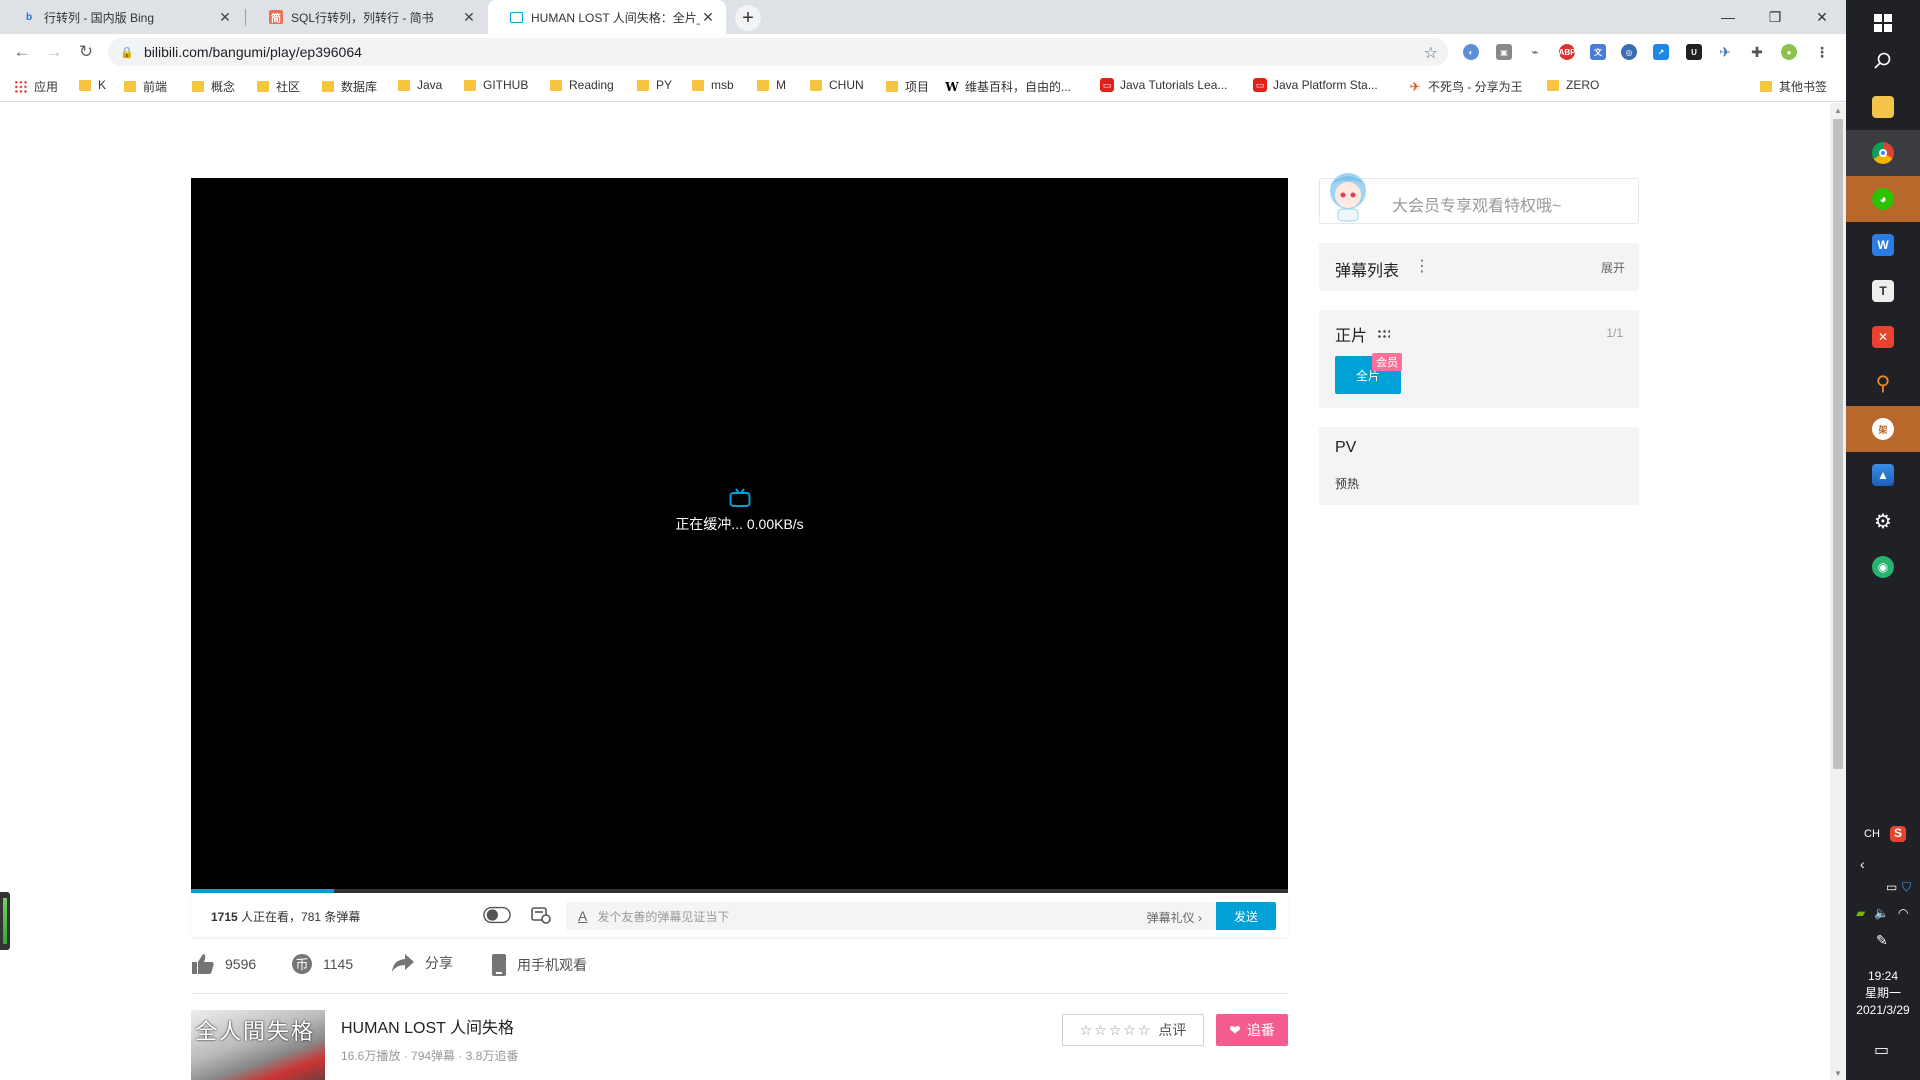  What do you see at coordinates (1822, 52) in the screenshot?
I see `menu-icon: ⋮` at bounding box center [1822, 52].